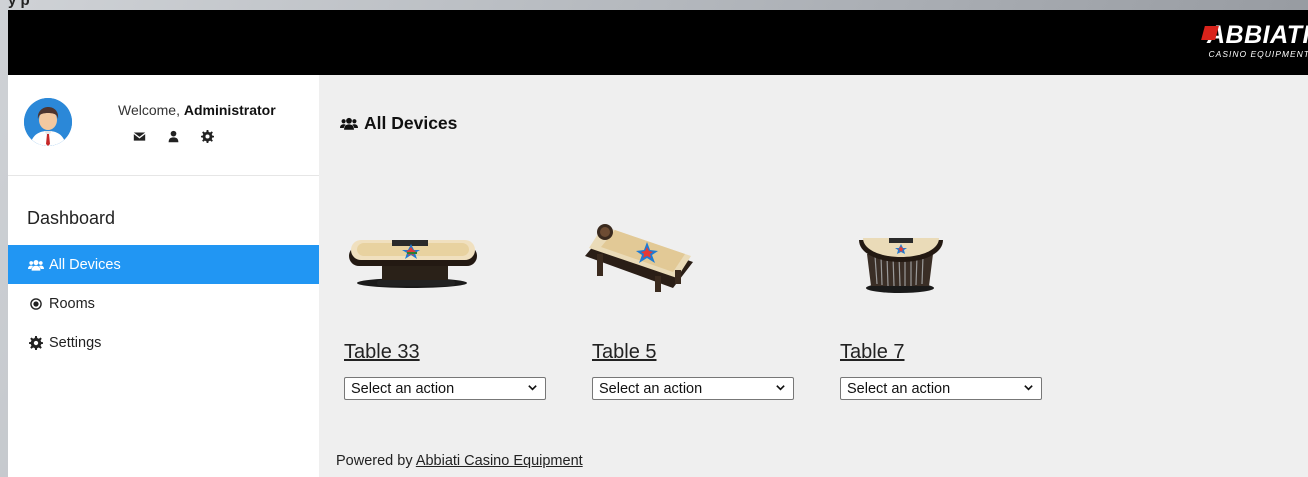 This screenshot has width=1308, height=477. What do you see at coordinates (925, 257) in the screenshot?
I see `table-7-image` at bounding box center [925, 257].